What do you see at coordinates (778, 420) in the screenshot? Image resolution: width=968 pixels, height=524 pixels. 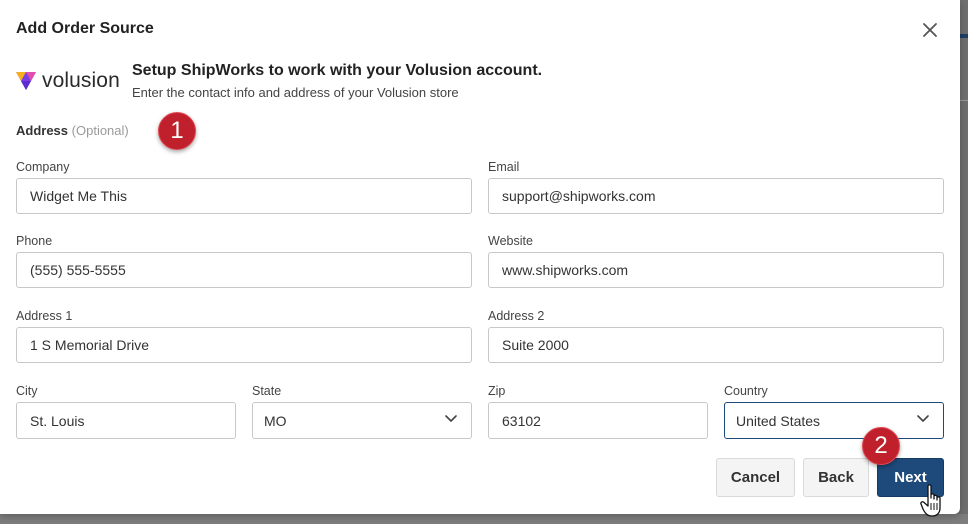 I see `country-select-value: United States` at bounding box center [778, 420].